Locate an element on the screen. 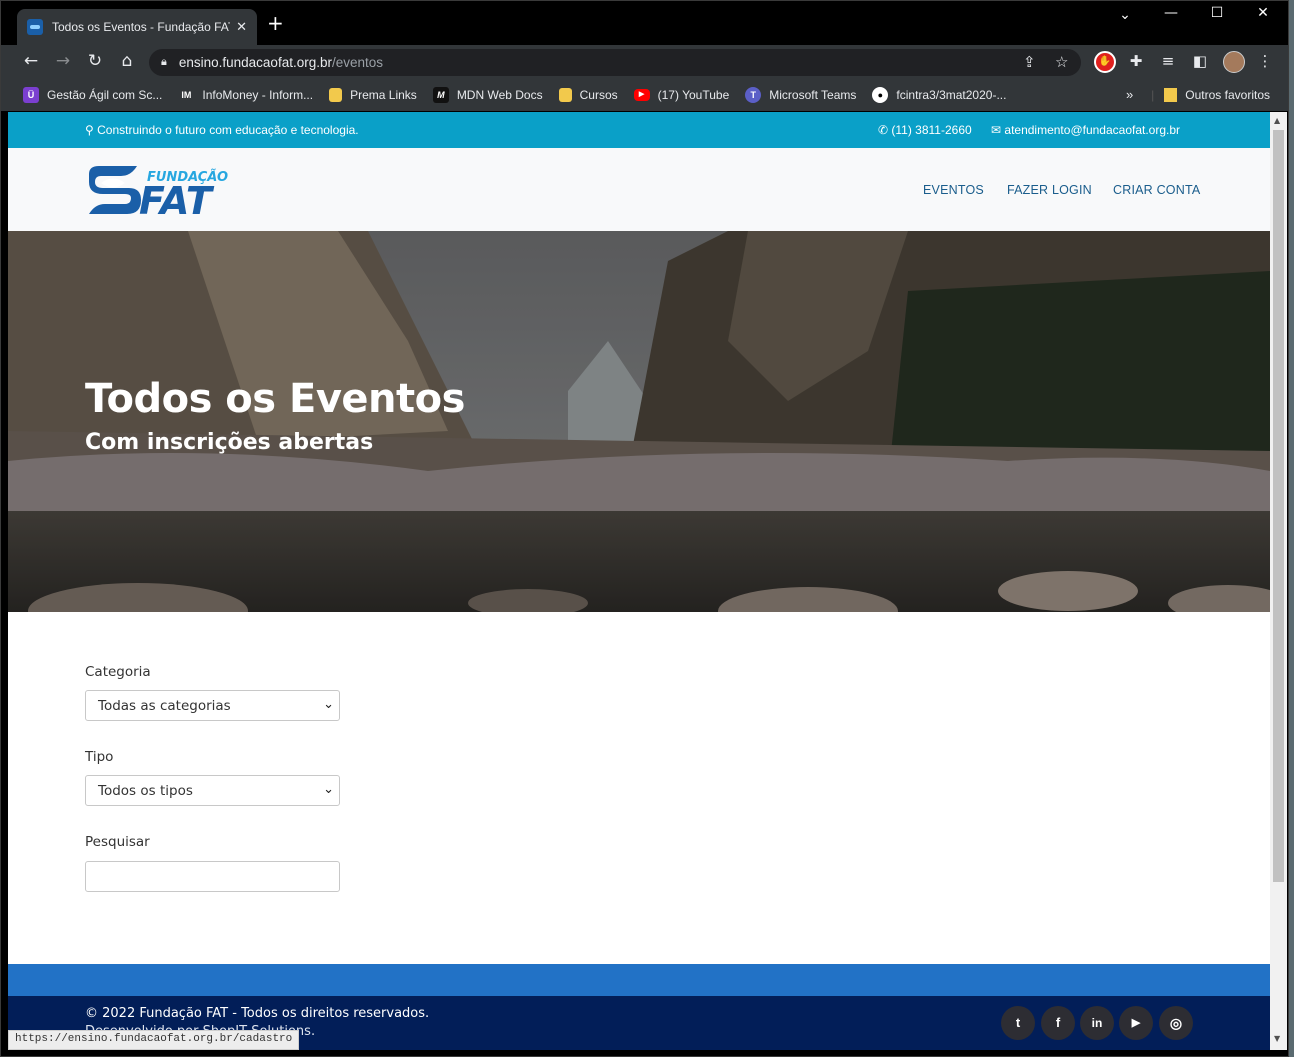 This screenshot has height=1057, width=1294. tipo-label: Tipo is located at coordinates (99, 757).